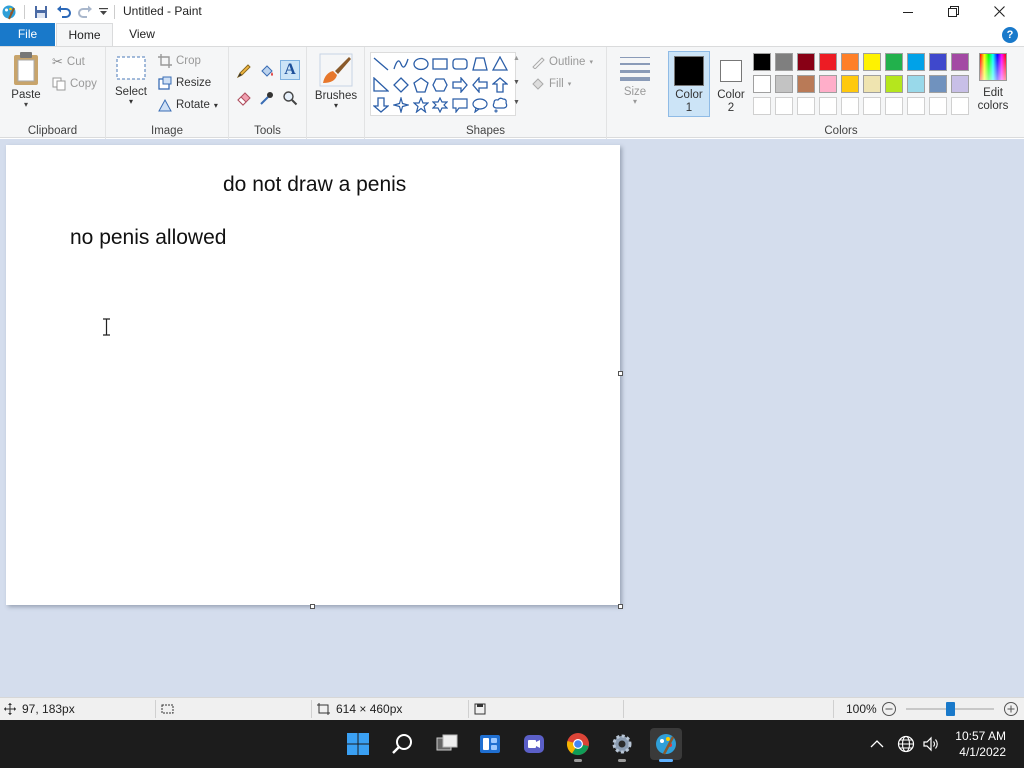 The height and width of the screenshot is (768, 1024). Describe the element at coordinates (401, 85) in the screenshot. I see `diamond-shape-icon` at that location.